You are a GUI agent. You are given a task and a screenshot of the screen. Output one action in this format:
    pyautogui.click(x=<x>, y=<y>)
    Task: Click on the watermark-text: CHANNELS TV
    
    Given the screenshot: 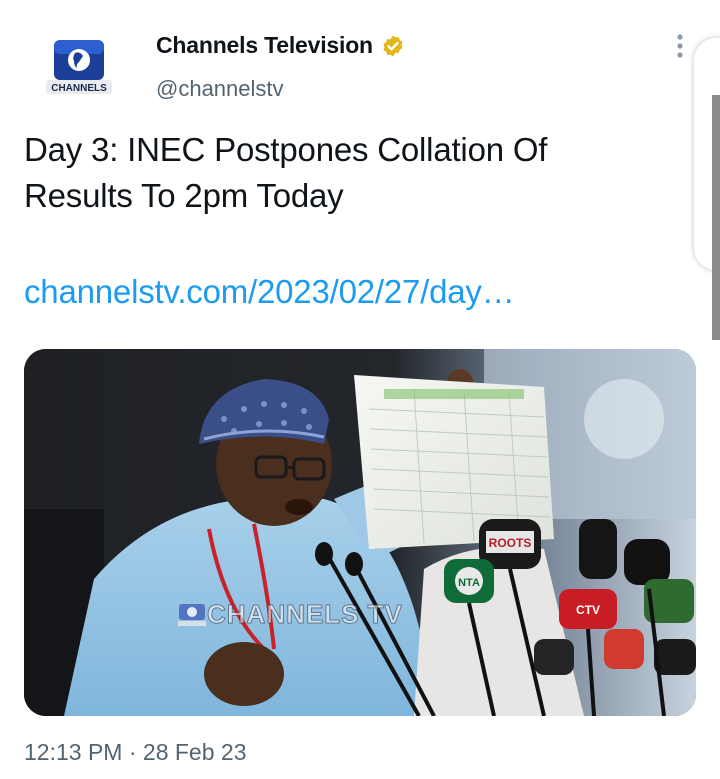 What is the action you would take?
    pyautogui.click(x=305, y=614)
    